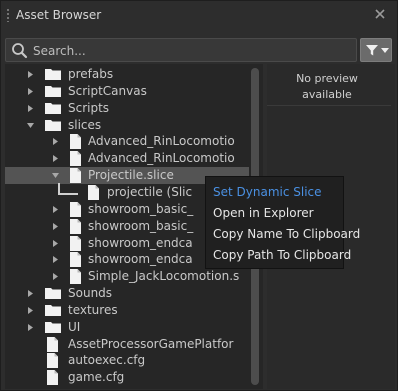 The image size is (398, 391). Describe the element at coordinates (199, 16) in the screenshot. I see `title-bar: Asset Browser` at that location.